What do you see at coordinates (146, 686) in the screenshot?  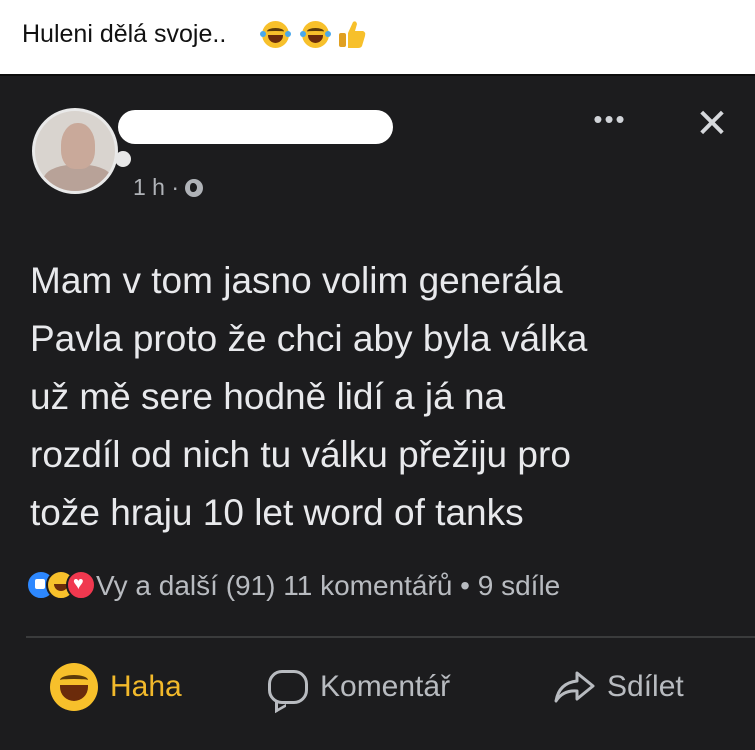 I see `haha-label: Haha` at bounding box center [146, 686].